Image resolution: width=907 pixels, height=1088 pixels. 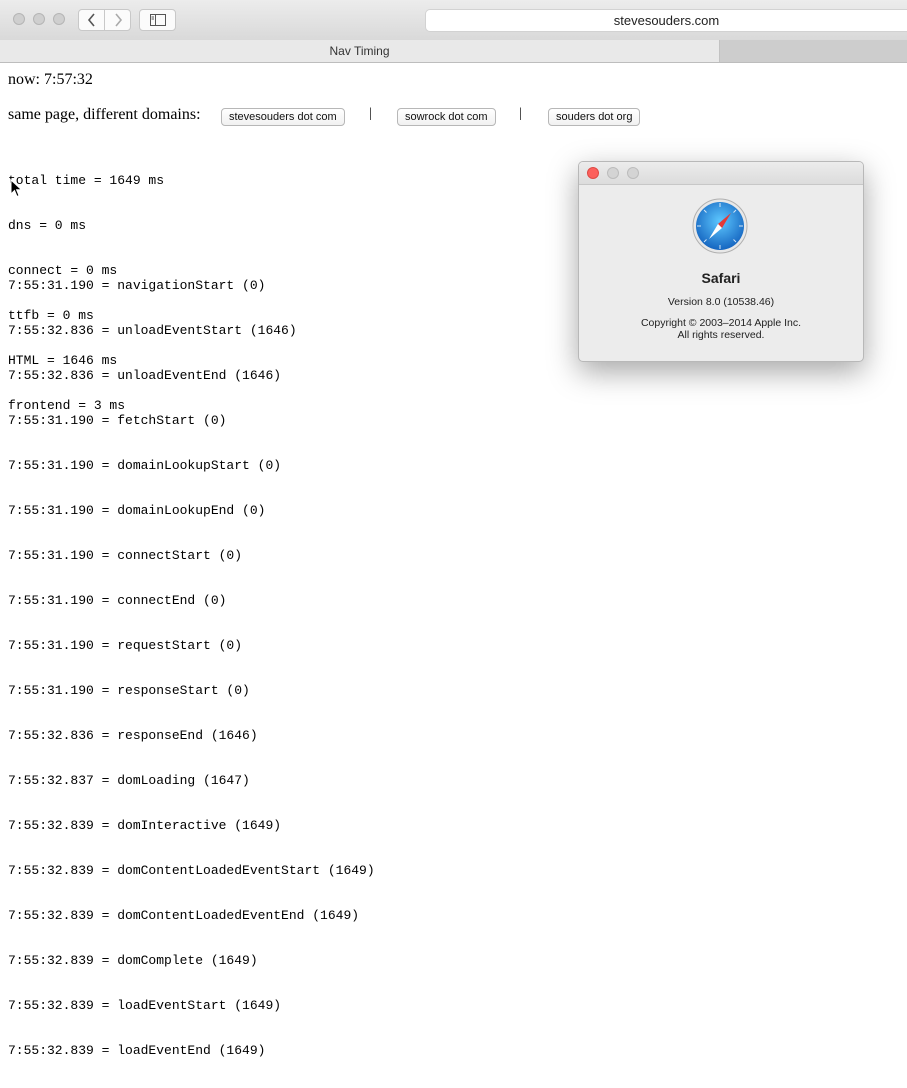 I want to click on summary-line: total time = 1649 ms, so click(x=86, y=180).